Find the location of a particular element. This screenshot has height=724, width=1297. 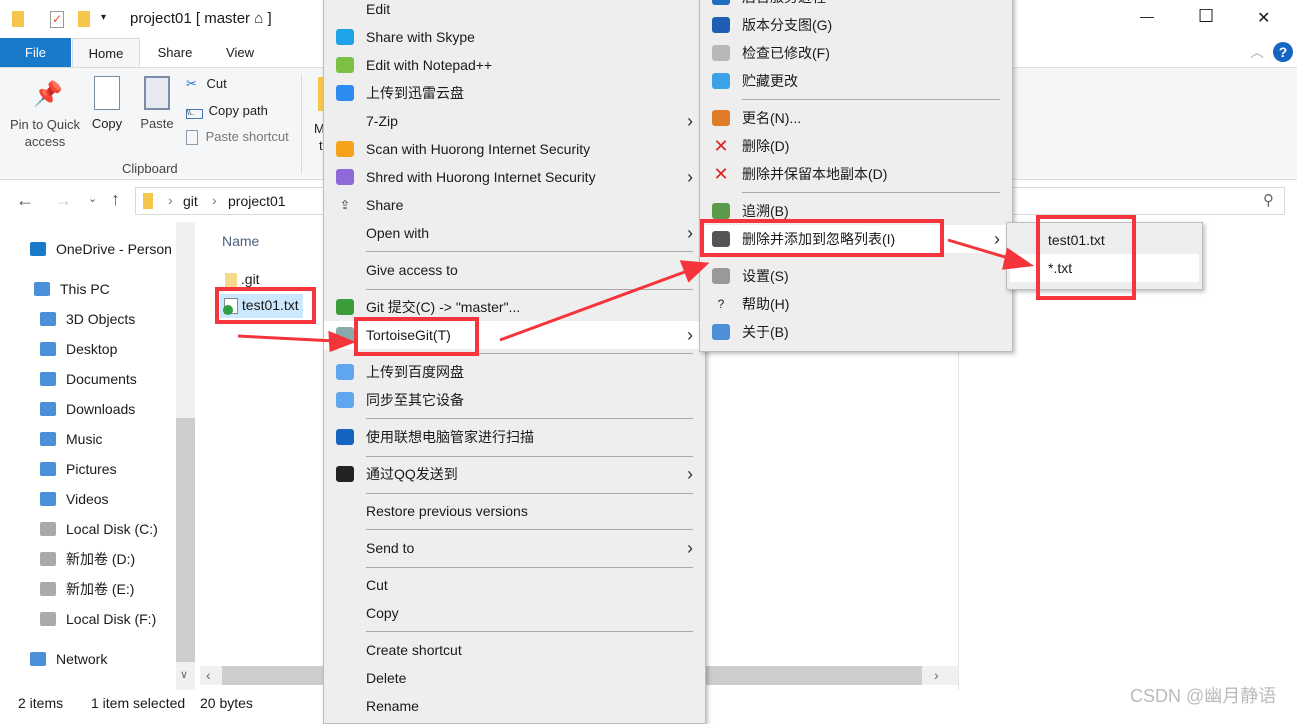

pc-icon is located at coordinates (42, 289).